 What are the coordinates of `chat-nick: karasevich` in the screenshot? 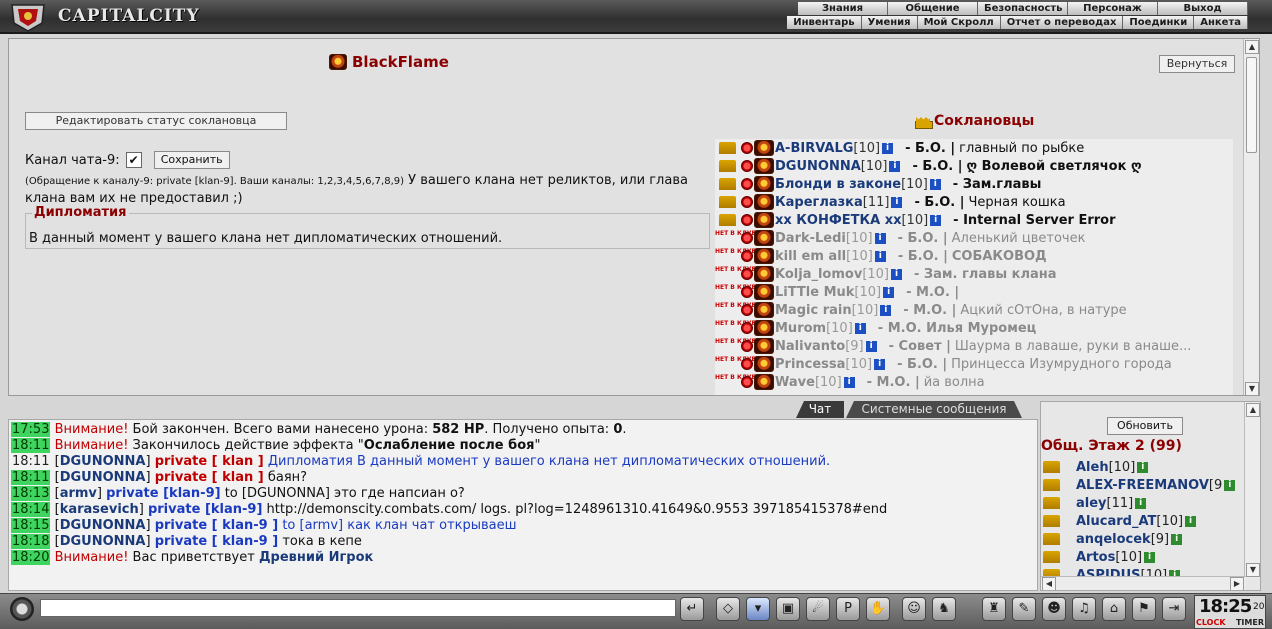 It's located at (99, 509).